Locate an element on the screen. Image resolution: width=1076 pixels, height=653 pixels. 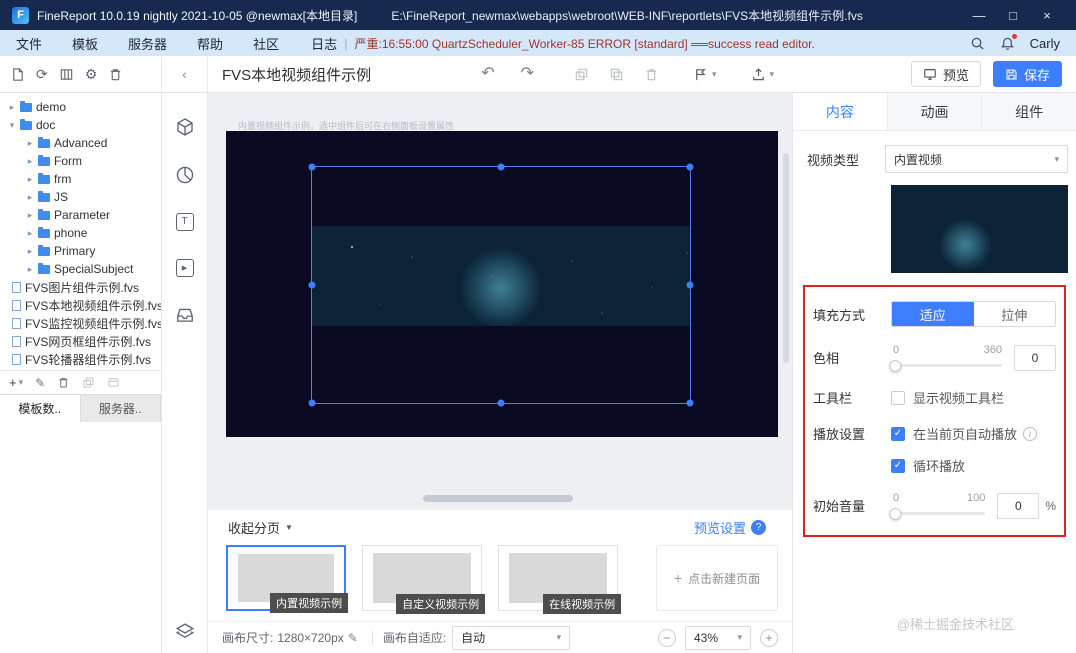
log-label: 日志 is located at coordinates (324, 43).